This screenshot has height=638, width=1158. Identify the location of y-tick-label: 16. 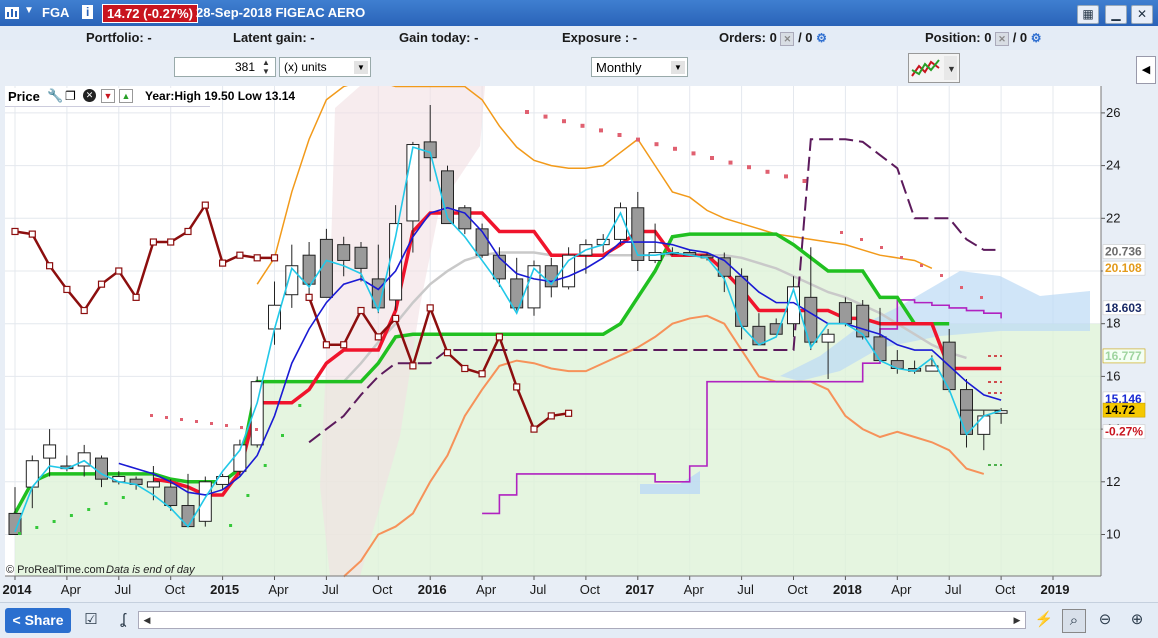
(1113, 375).